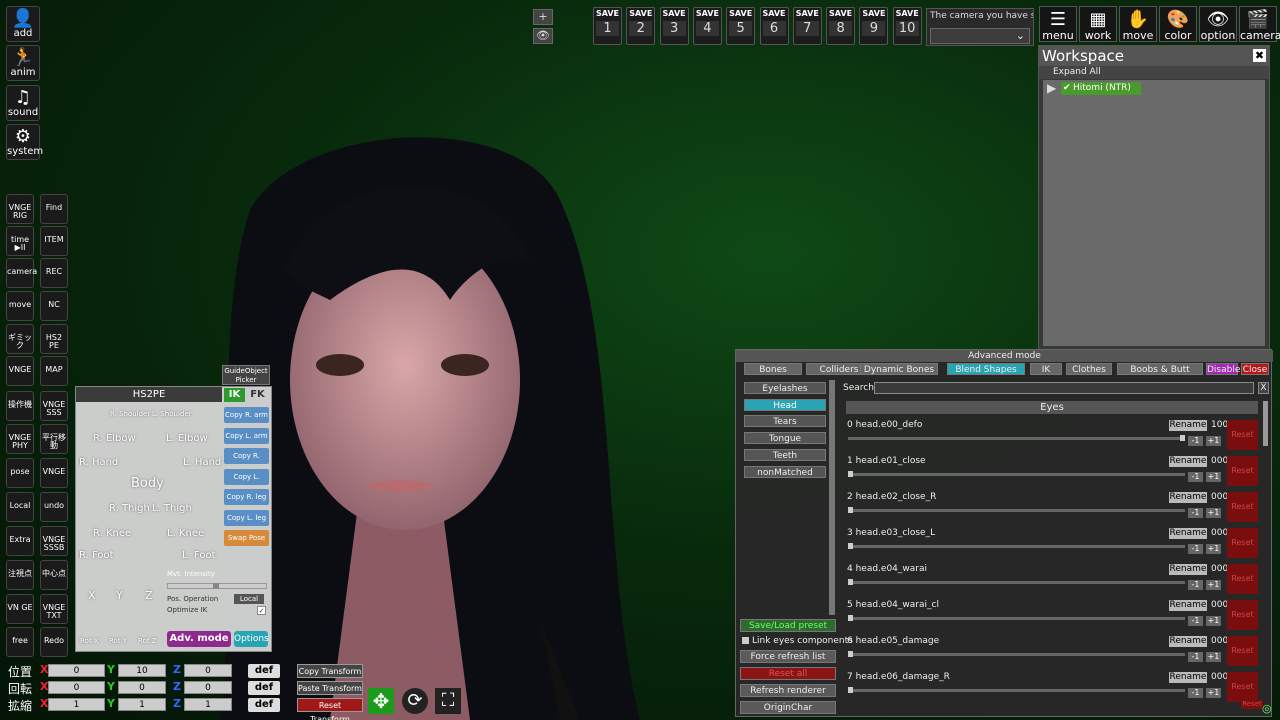  Describe the element at coordinates (172, 414) in the screenshot. I see `l-shoulder-button: L. Shoulder` at that location.